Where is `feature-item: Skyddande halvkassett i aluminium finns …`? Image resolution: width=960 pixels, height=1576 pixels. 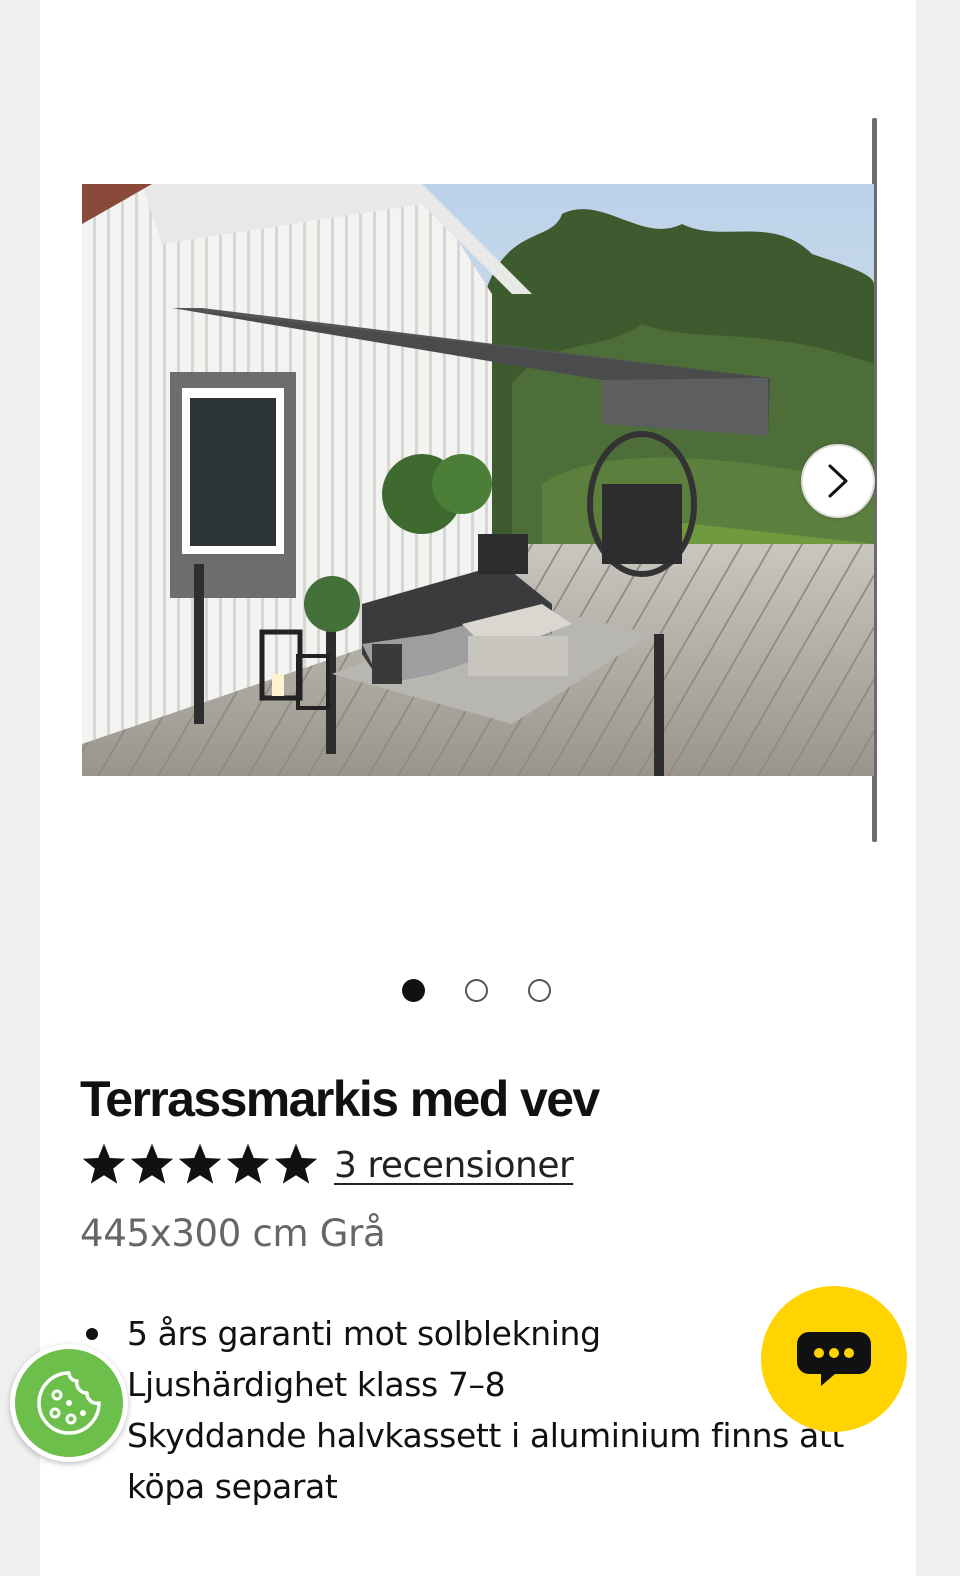 feature-item: Skyddande halvkassett i aluminium finns … is located at coordinates (485, 1461).